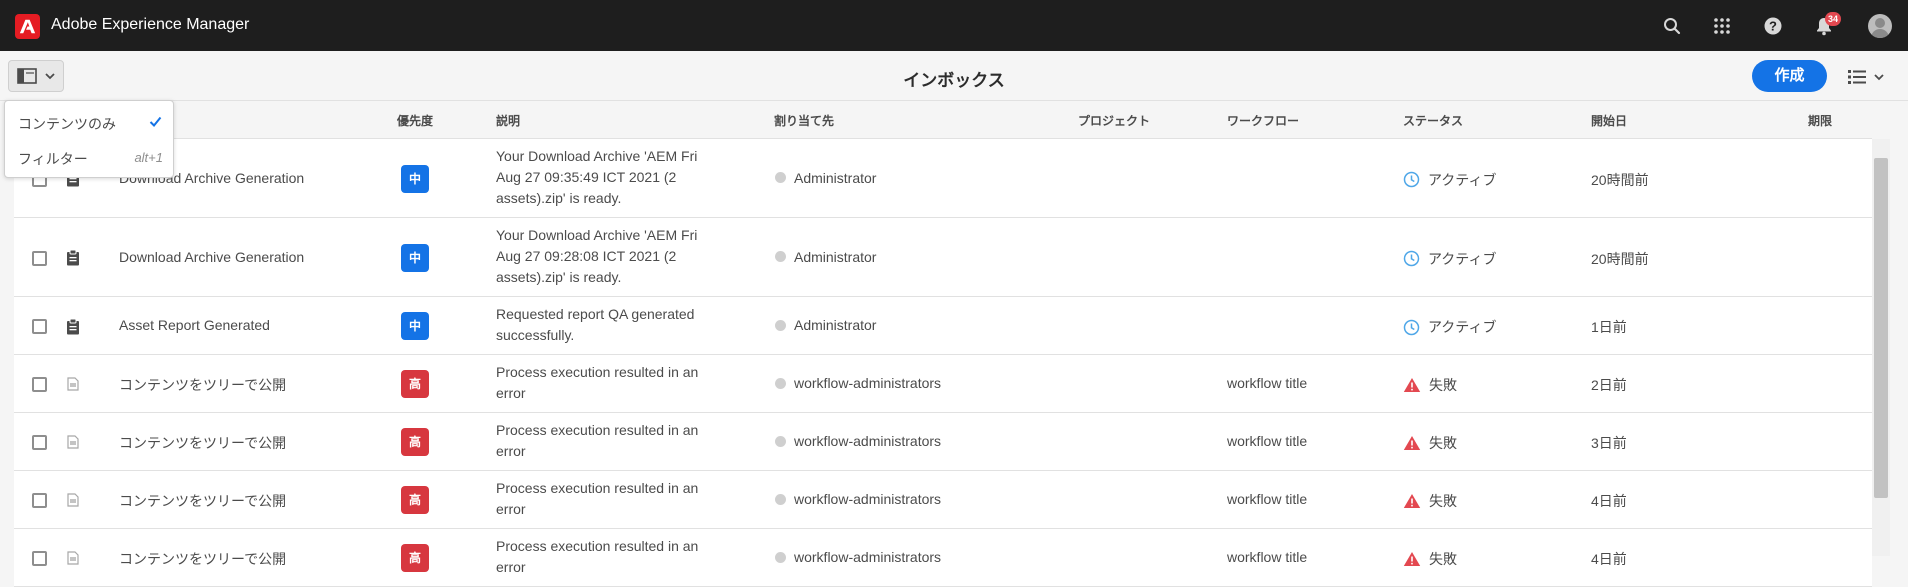 This screenshot has height=587, width=1908. Describe the element at coordinates (954, 76) in the screenshot. I see `action-bar: インボックス 作成` at that location.